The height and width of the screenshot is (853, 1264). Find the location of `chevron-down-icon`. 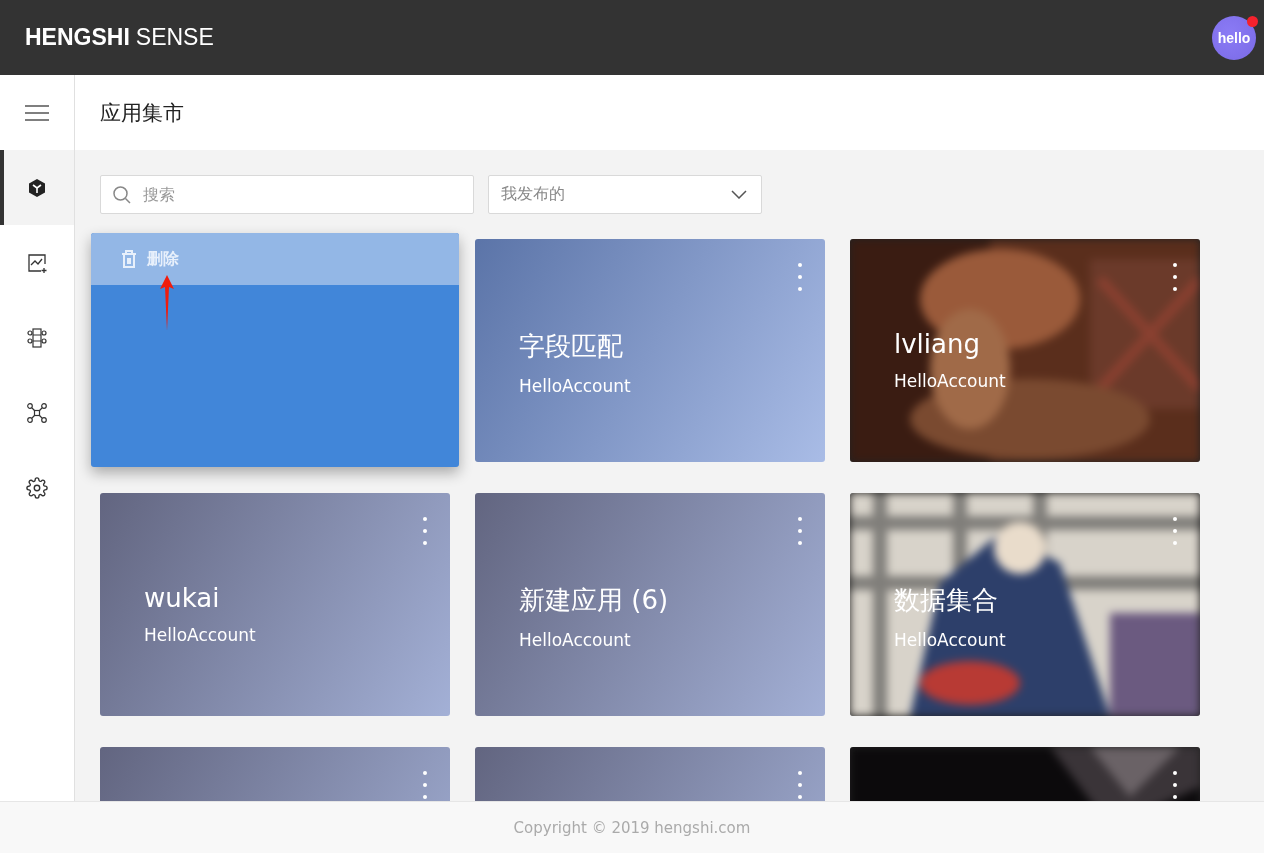

chevron-down-icon is located at coordinates (739, 194).